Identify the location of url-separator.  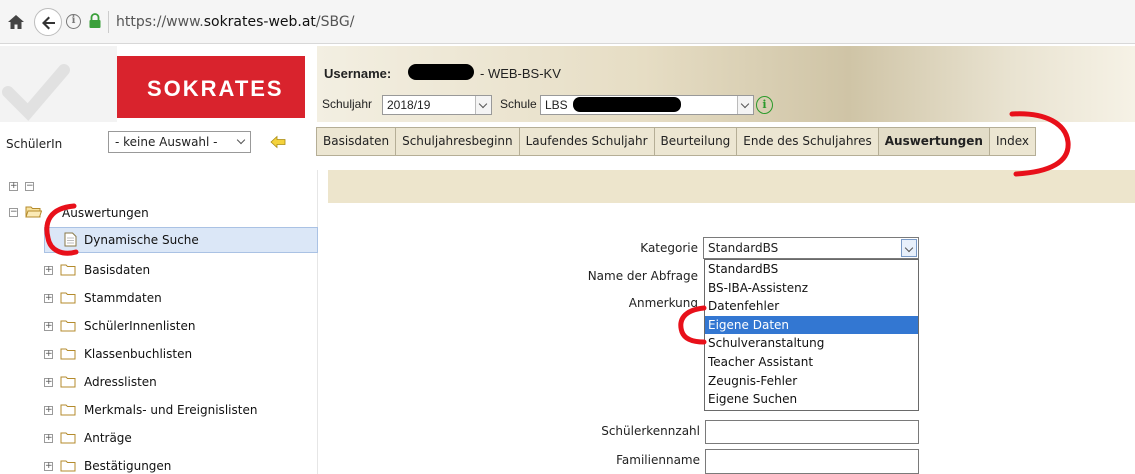
(108, 22).